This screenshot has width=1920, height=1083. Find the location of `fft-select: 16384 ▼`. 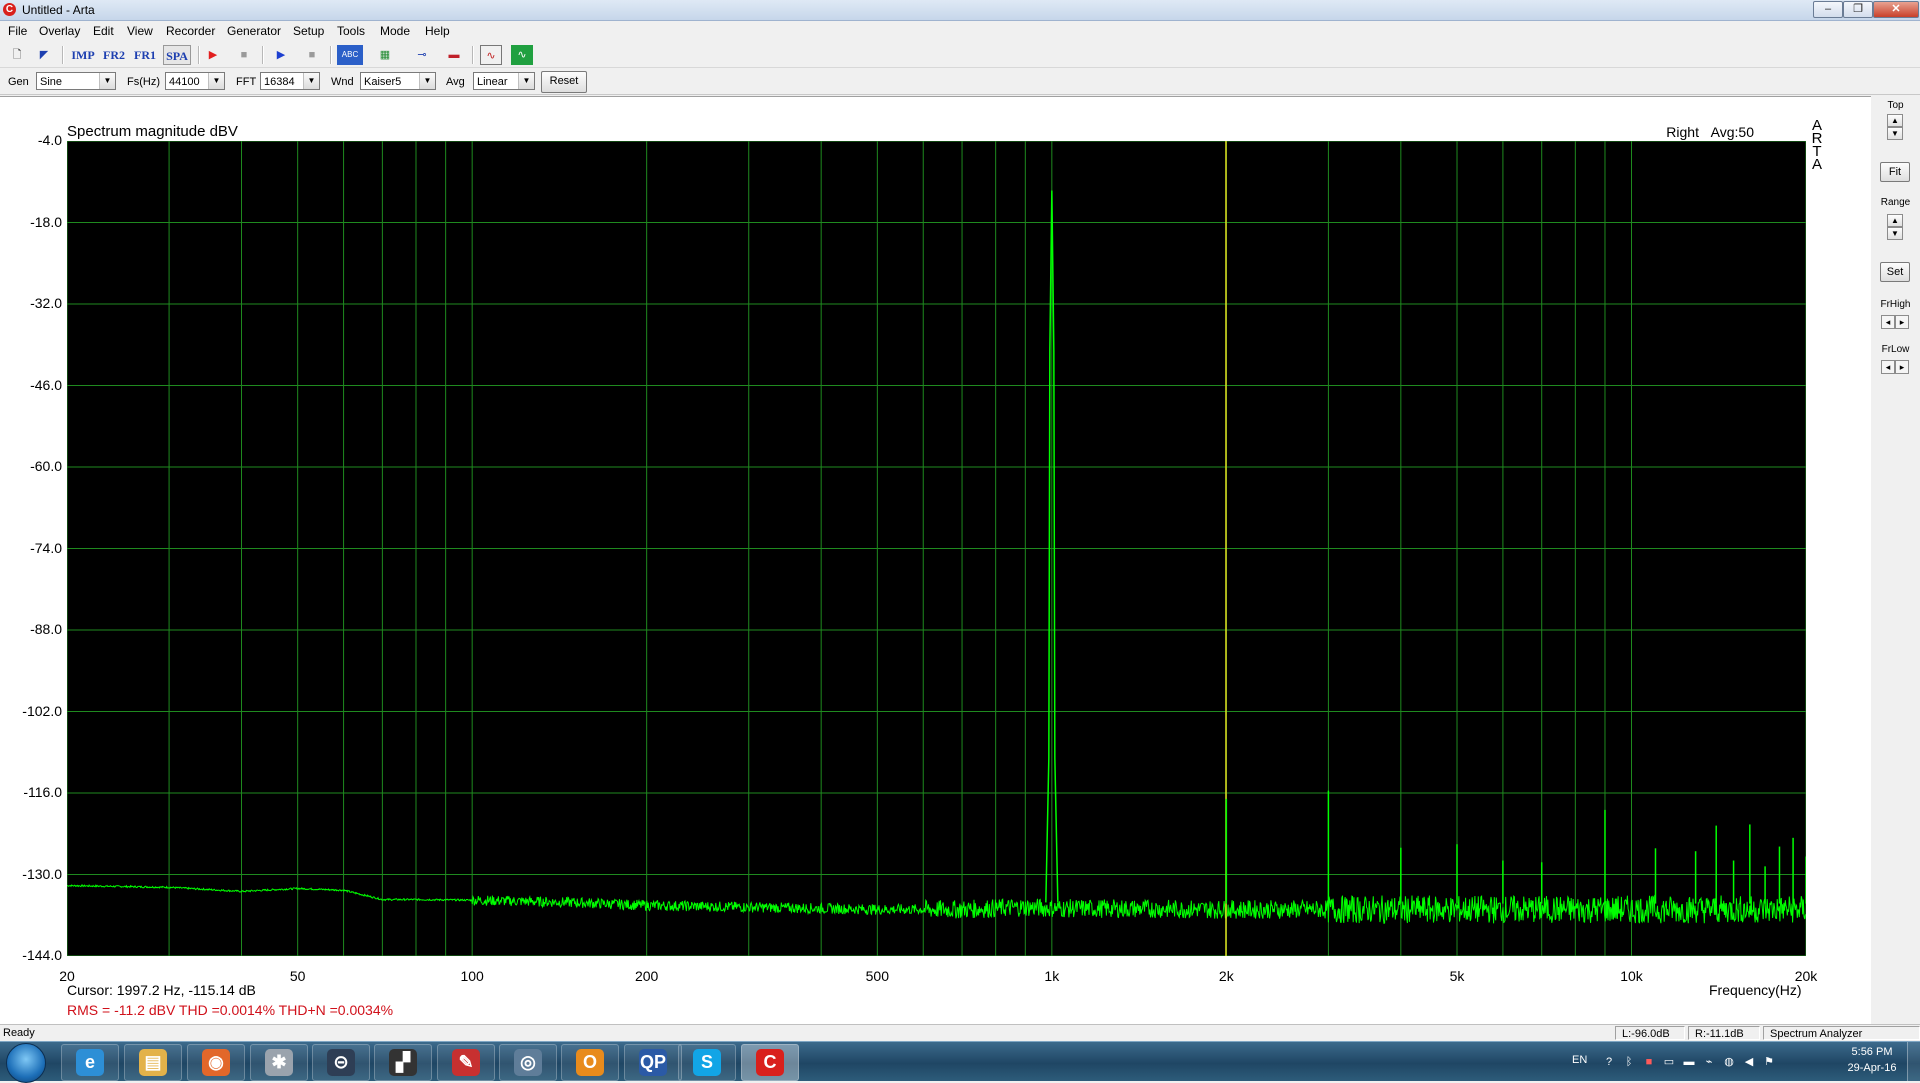

fft-select: 16384 ▼ is located at coordinates (290, 81).